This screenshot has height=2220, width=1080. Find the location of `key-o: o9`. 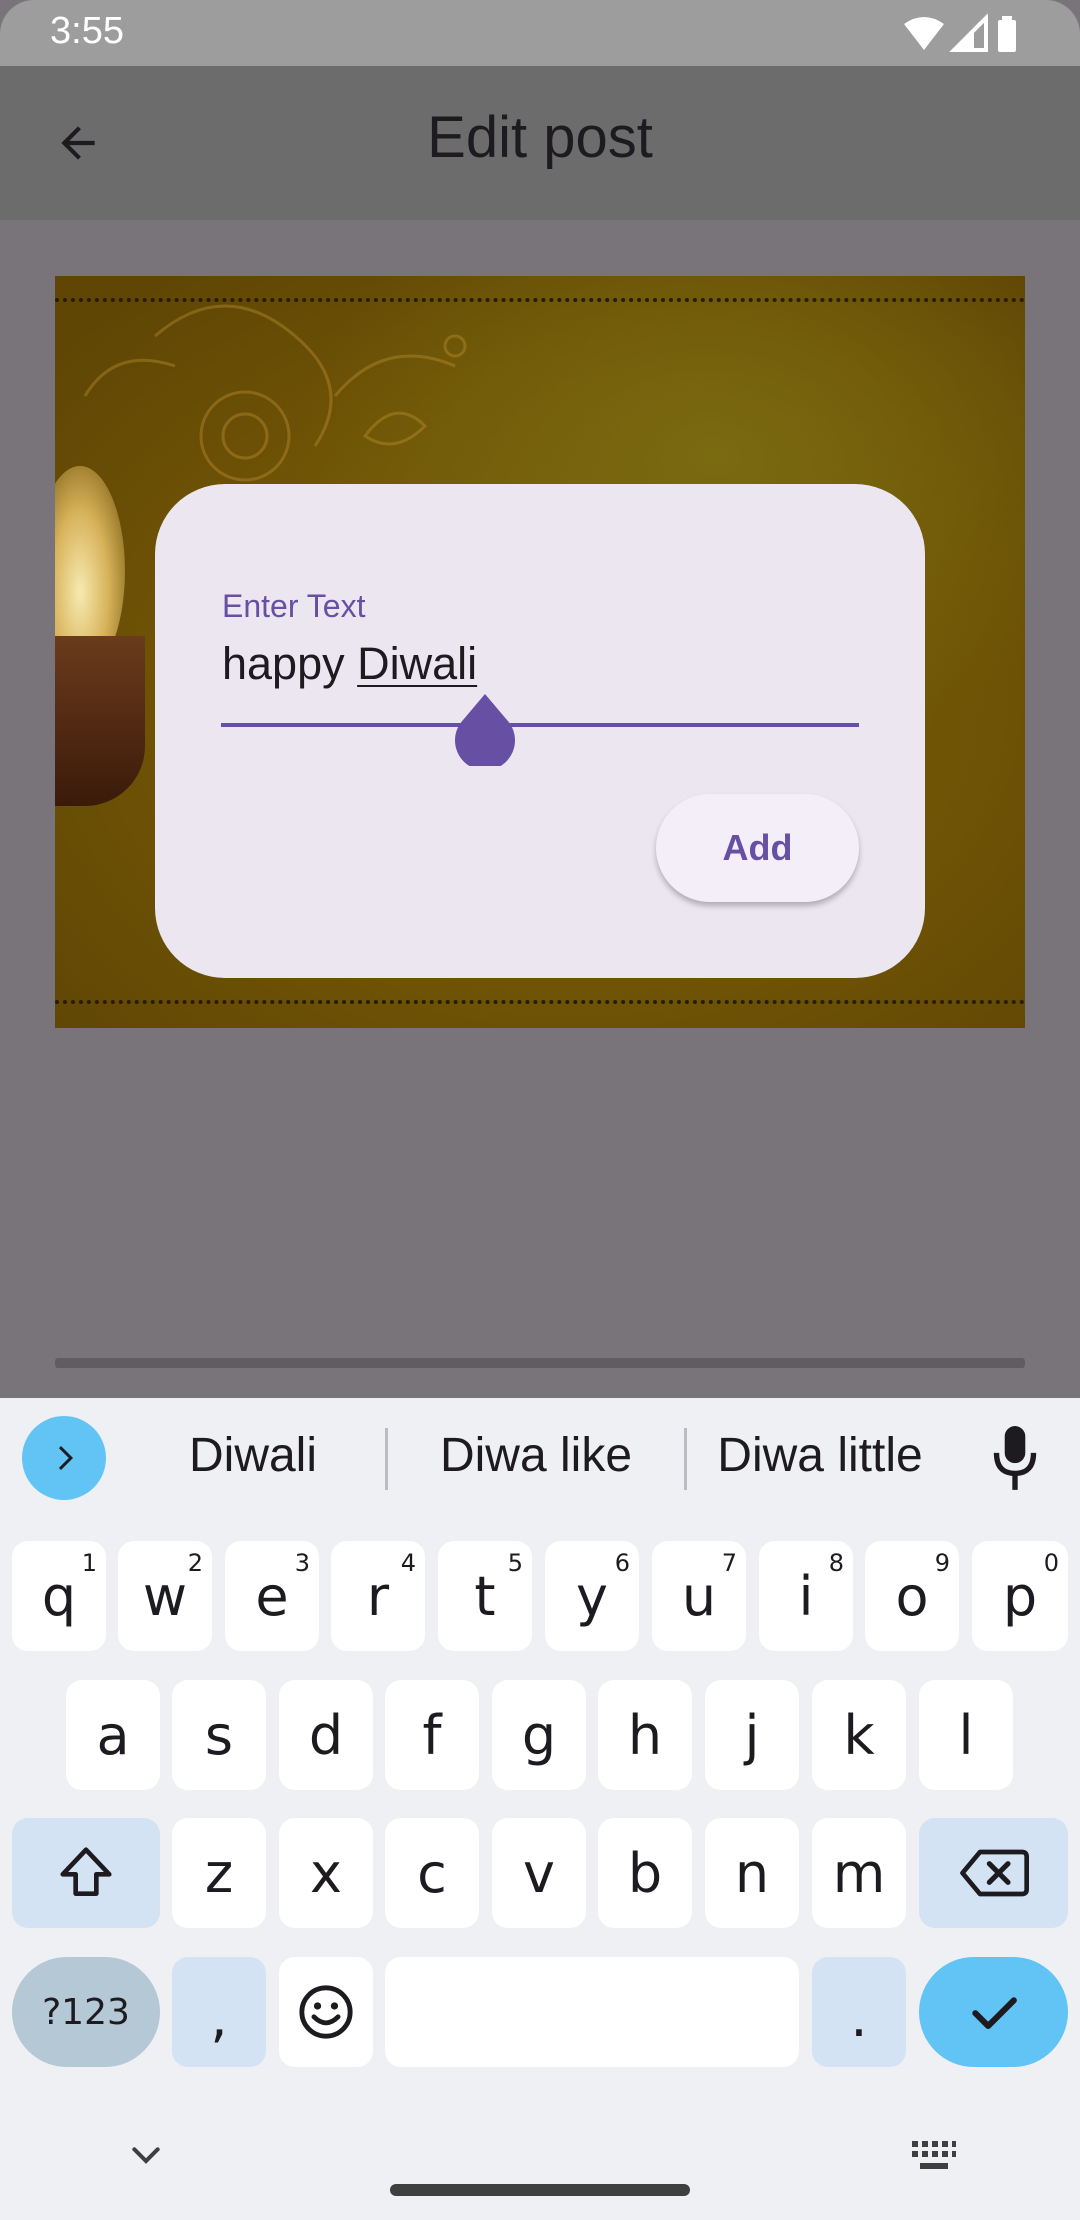

key-o: o9 is located at coordinates (912, 1596).